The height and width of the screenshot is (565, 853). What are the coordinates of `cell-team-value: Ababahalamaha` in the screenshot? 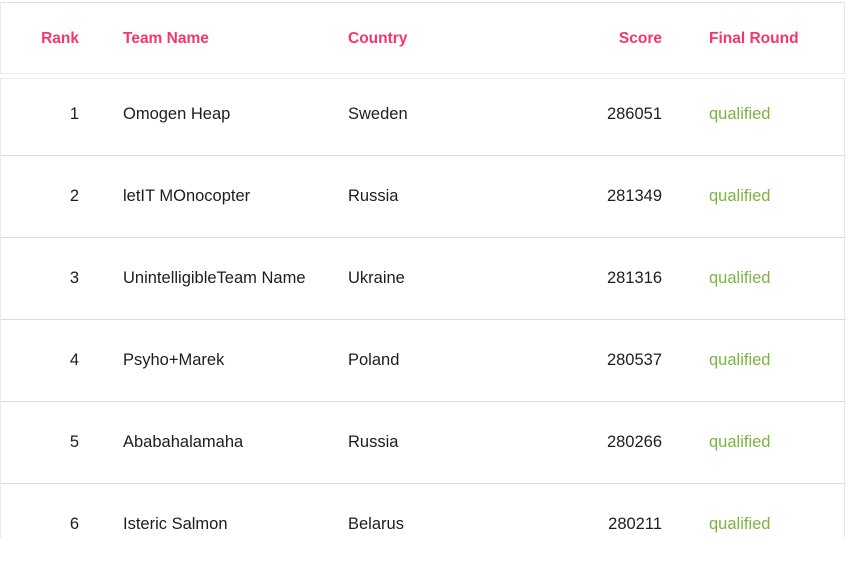 It's located at (183, 442).